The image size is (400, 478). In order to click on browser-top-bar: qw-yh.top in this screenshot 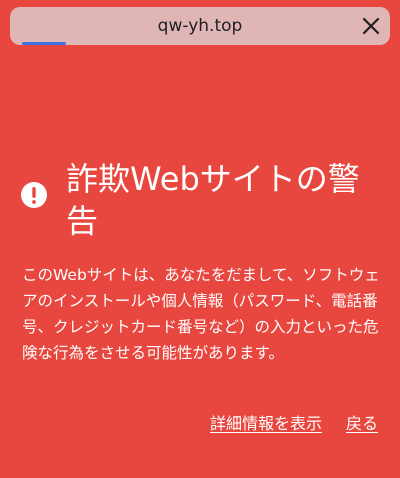, I will do `click(200, 26)`.